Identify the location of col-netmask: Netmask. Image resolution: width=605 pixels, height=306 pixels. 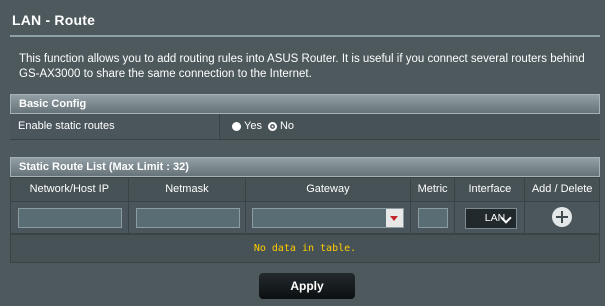
(187, 190).